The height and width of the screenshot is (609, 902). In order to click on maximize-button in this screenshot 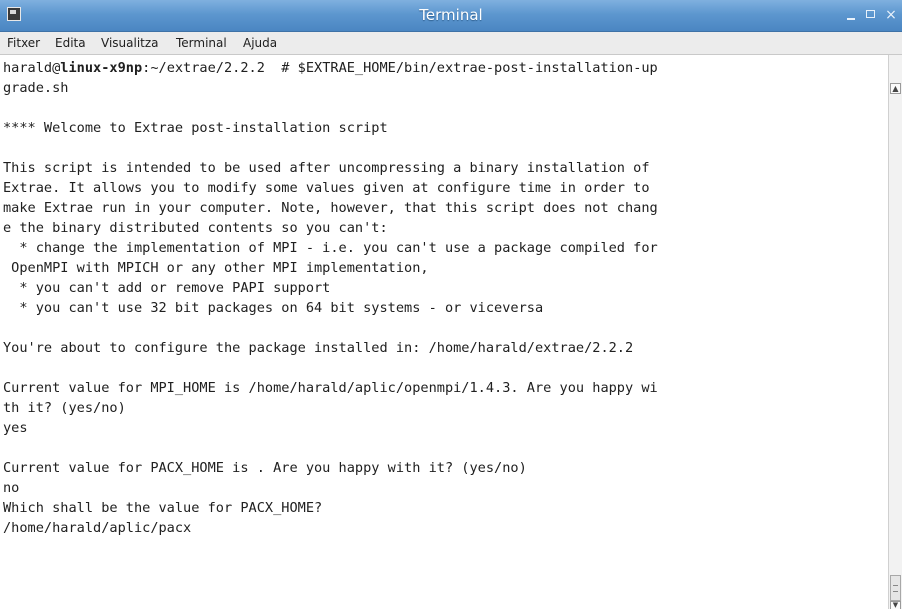, I will do `click(871, 15)`.